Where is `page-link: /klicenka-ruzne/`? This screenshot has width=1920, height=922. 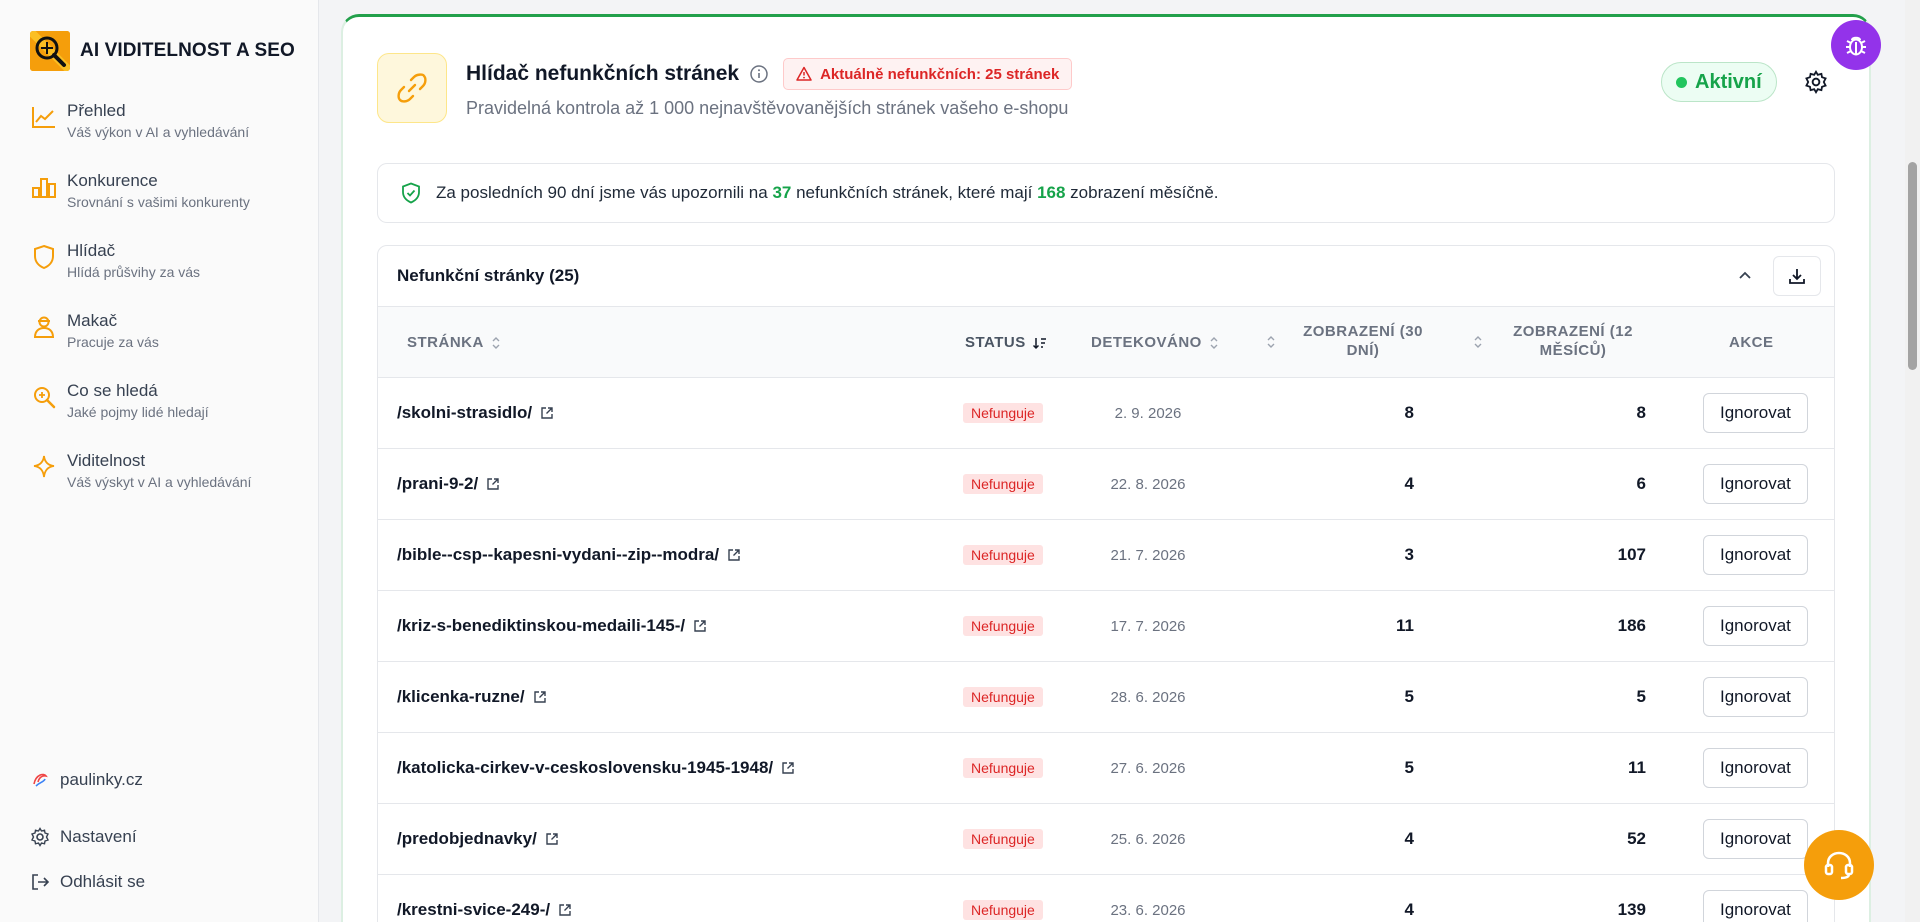 page-link: /klicenka-ruzne/ is located at coordinates (472, 697).